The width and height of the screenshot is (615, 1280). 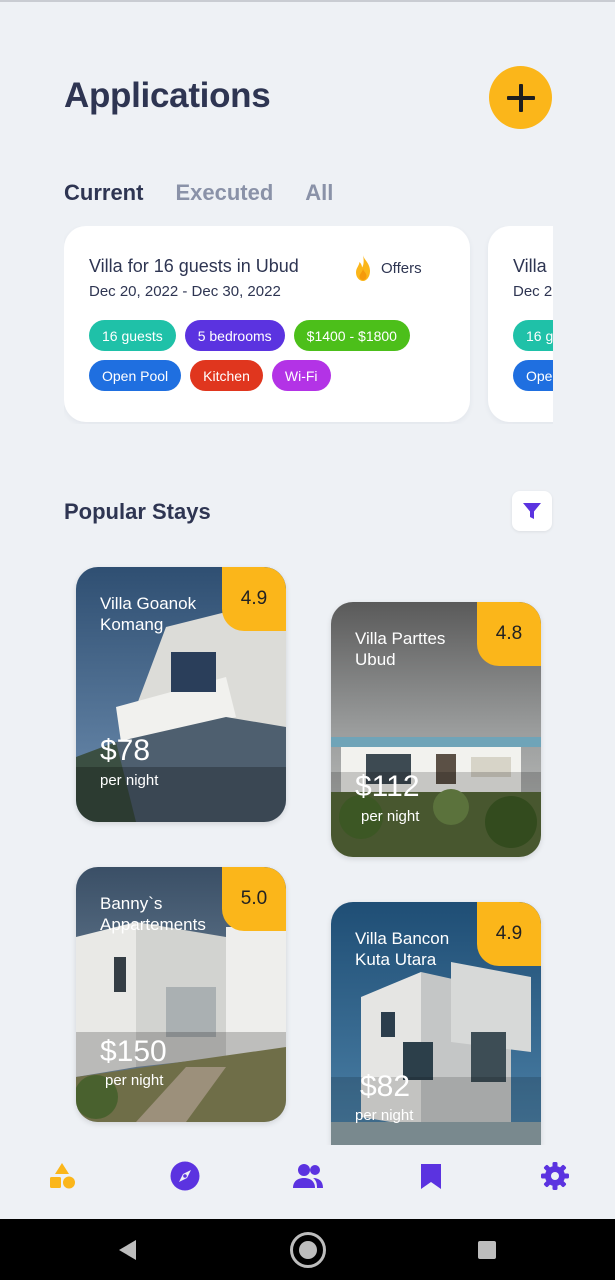 I want to click on status-divider, so click(x=307, y=1).